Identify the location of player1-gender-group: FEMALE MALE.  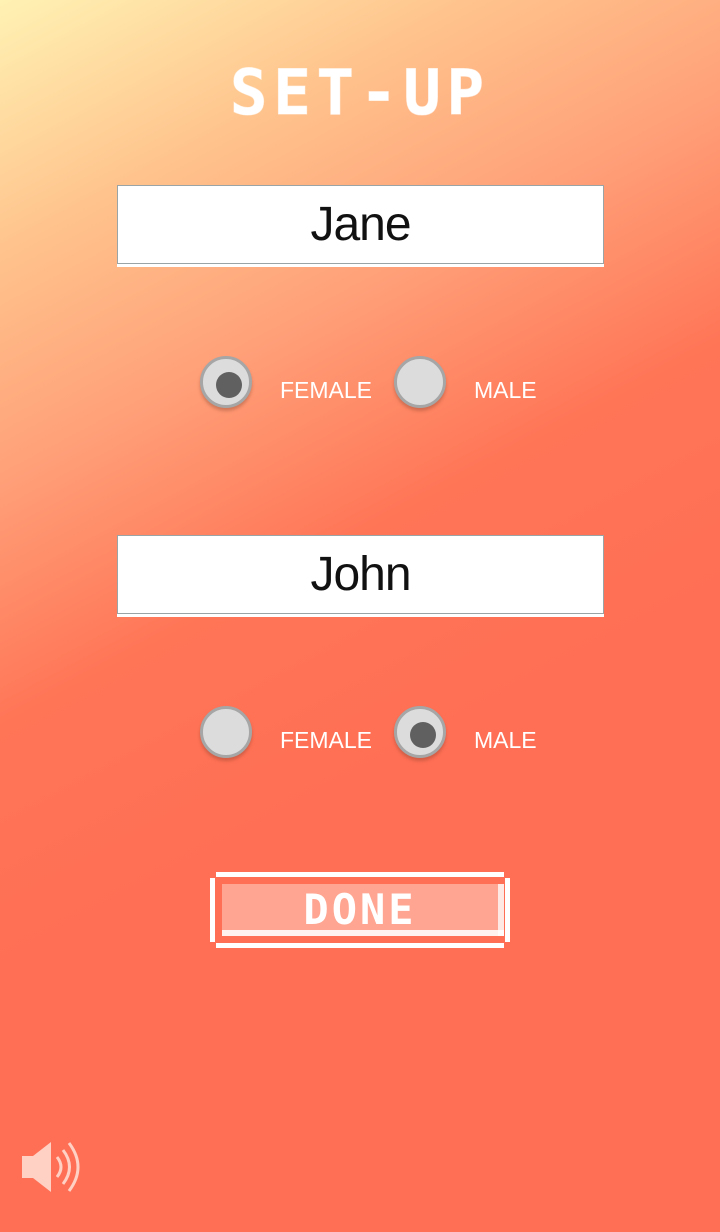
(380, 386).